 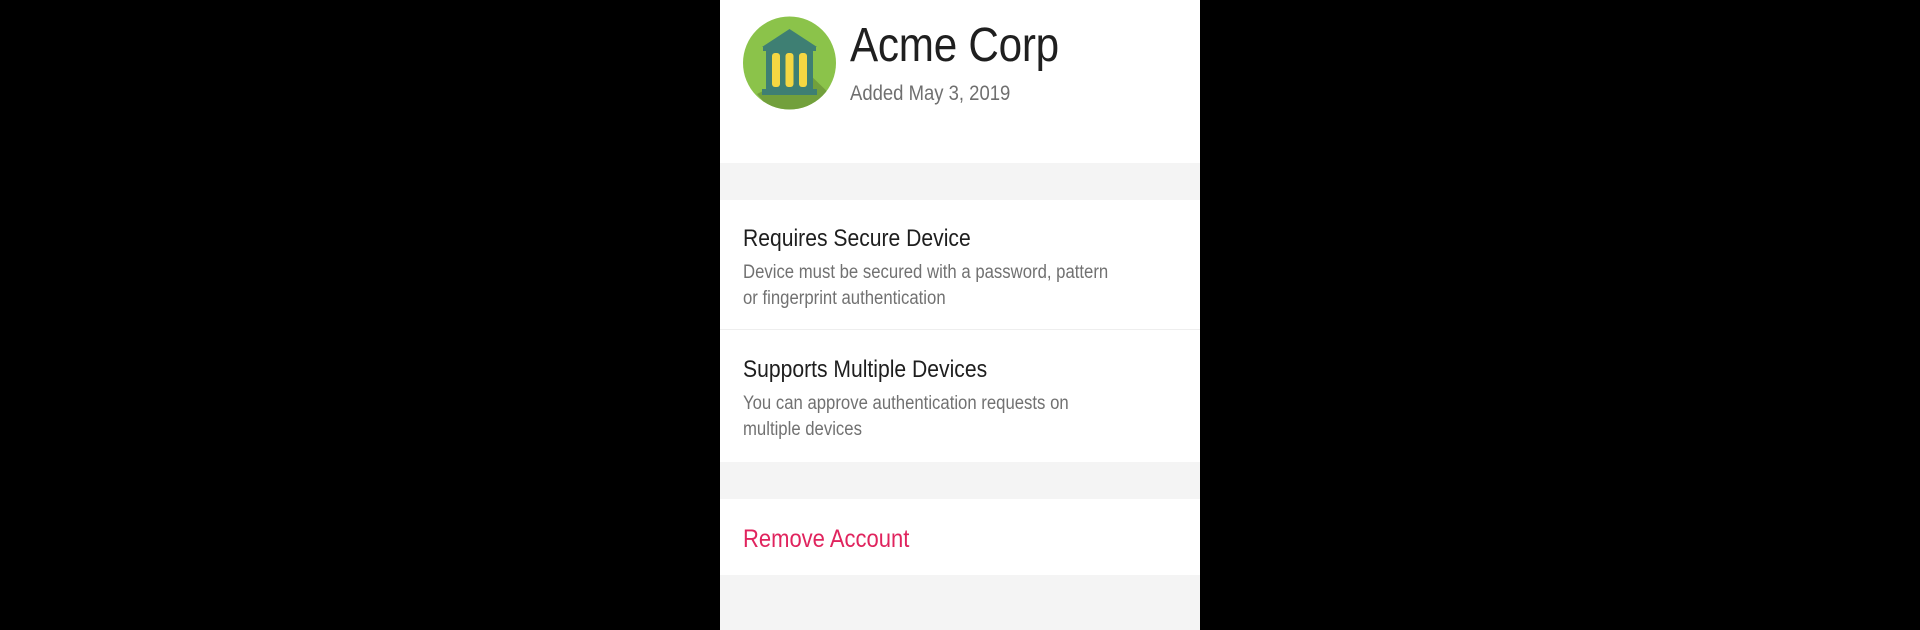 What do you see at coordinates (954, 45) in the screenshot?
I see `account-name: Acme Corp` at bounding box center [954, 45].